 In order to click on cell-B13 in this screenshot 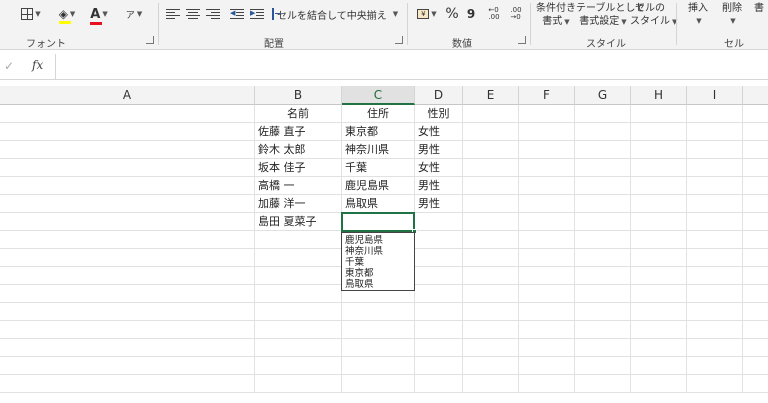, I will do `click(298, 330)`.